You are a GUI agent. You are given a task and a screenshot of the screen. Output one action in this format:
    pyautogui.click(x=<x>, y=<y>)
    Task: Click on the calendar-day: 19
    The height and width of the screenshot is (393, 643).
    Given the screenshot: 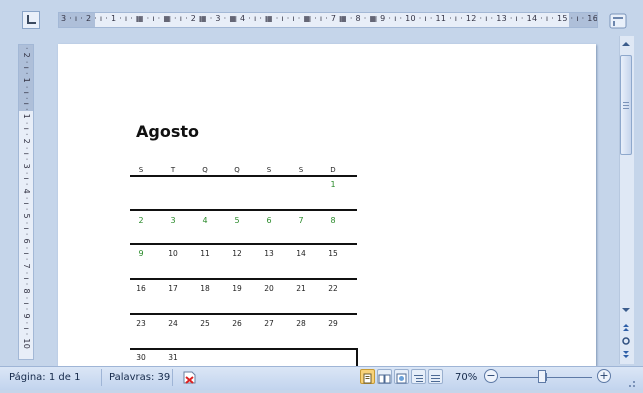 What is the action you would take?
    pyautogui.click(x=237, y=288)
    